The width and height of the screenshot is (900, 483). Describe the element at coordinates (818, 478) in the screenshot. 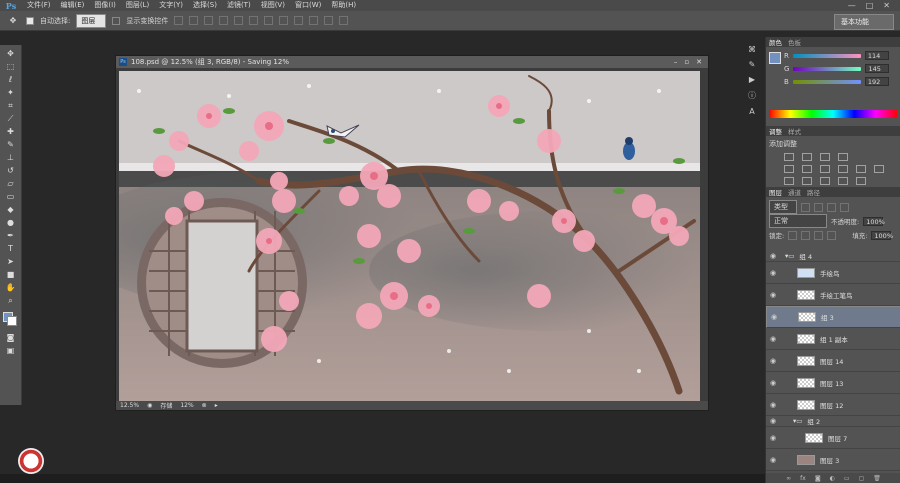

I see `add-mask-icon: ◙` at that location.